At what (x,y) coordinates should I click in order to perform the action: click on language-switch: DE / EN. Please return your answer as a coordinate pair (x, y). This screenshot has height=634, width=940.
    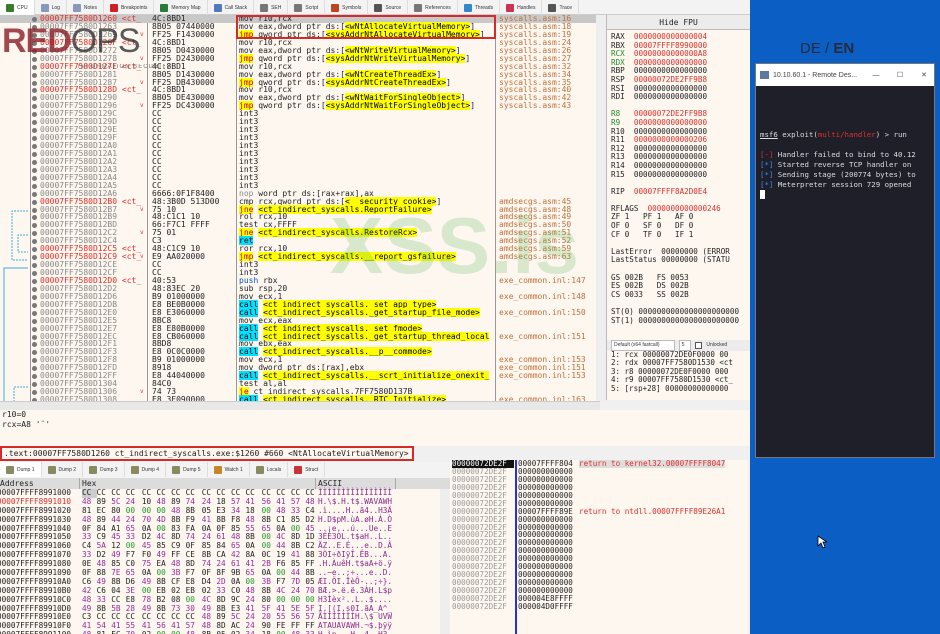
    Looking at the image, I should click on (827, 48).